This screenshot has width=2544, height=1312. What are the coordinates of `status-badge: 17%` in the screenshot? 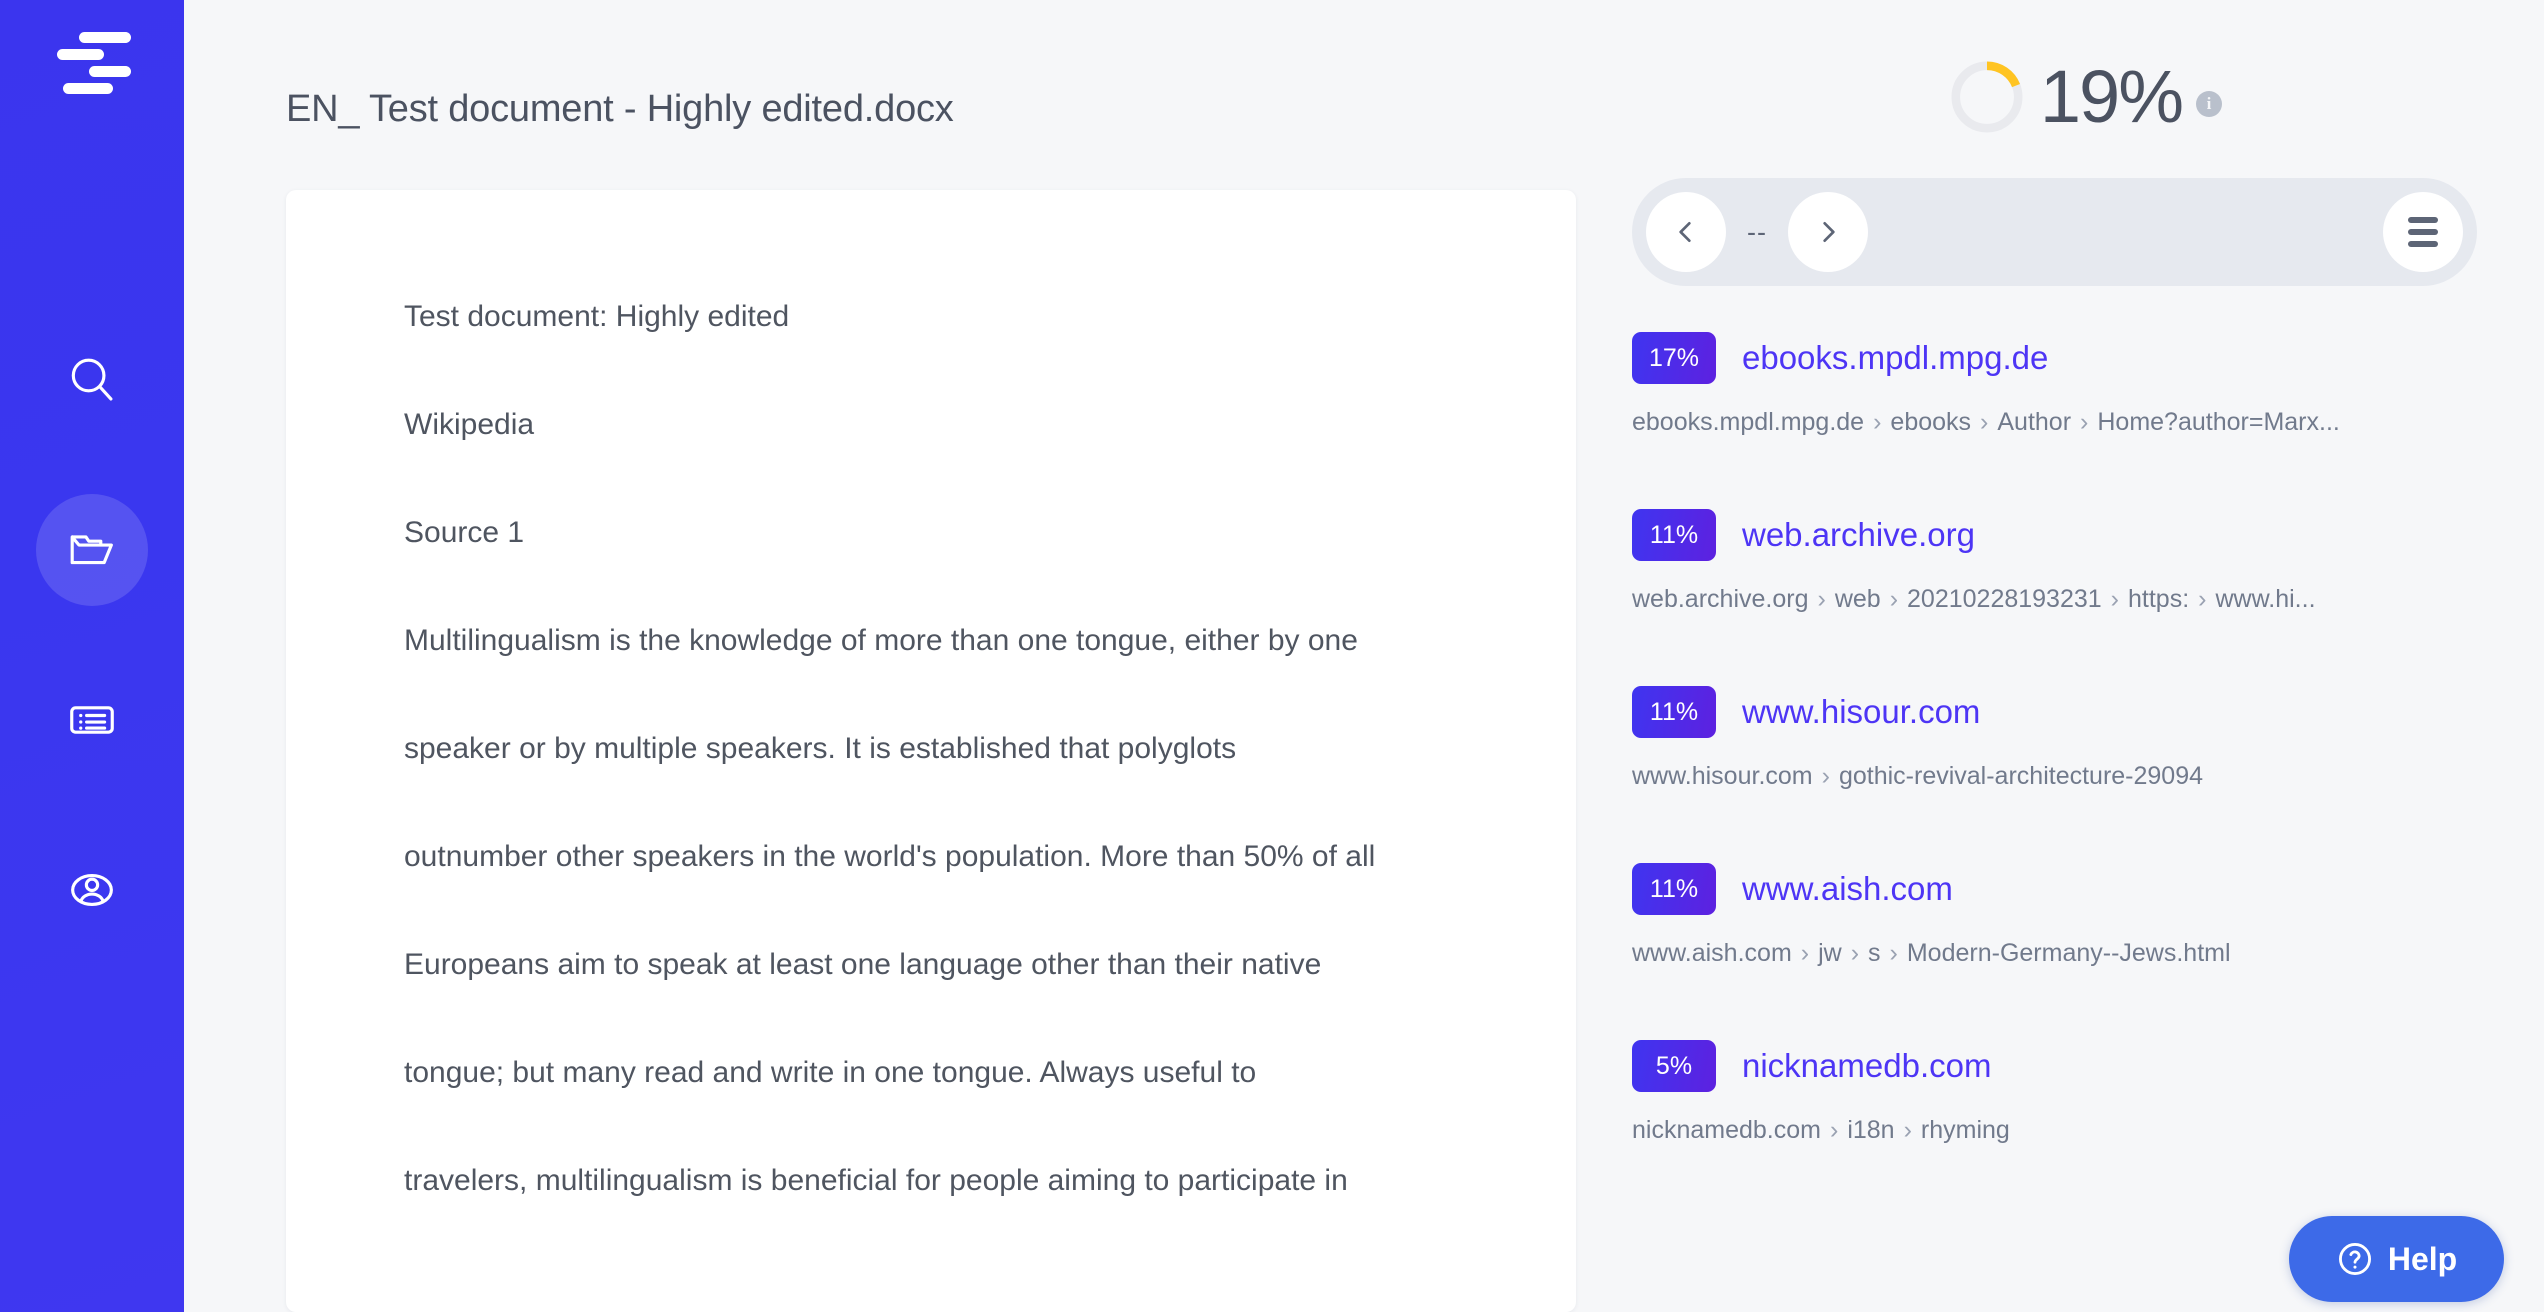 It's located at (1674, 358).